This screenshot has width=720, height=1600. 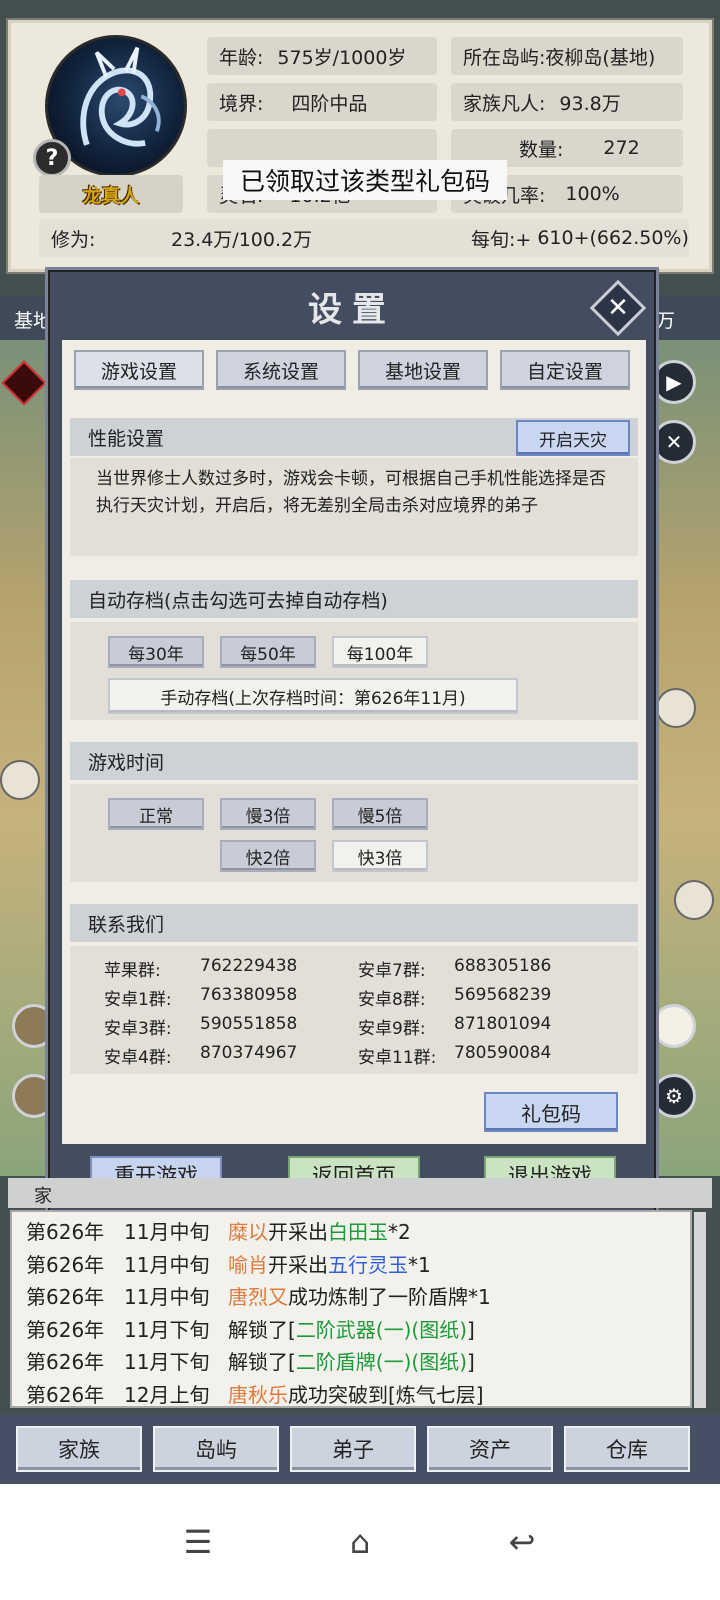 I want to click on system-navigation-bar: ☰ ⌂ ↩, so click(x=360, y=1542).